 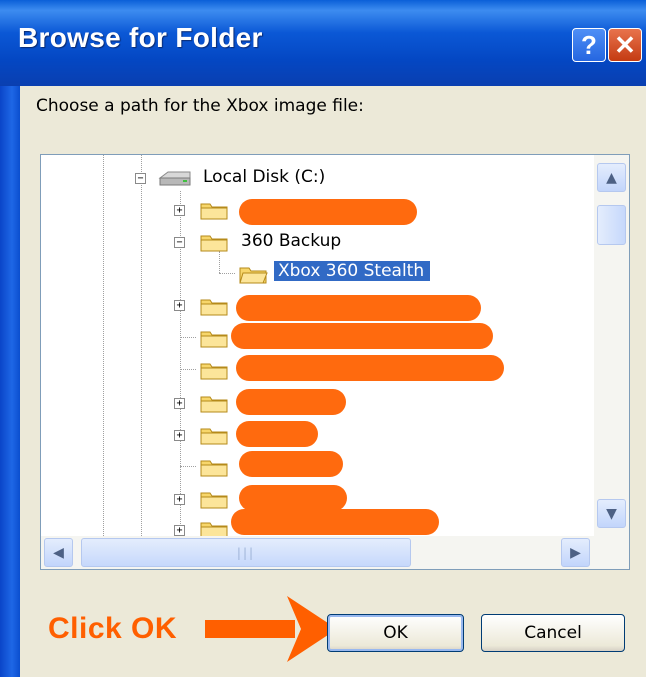 What do you see at coordinates (140, 37) in the screenshot?
I see `window-title: Browse for Folder` at bounding box center [140, 37].